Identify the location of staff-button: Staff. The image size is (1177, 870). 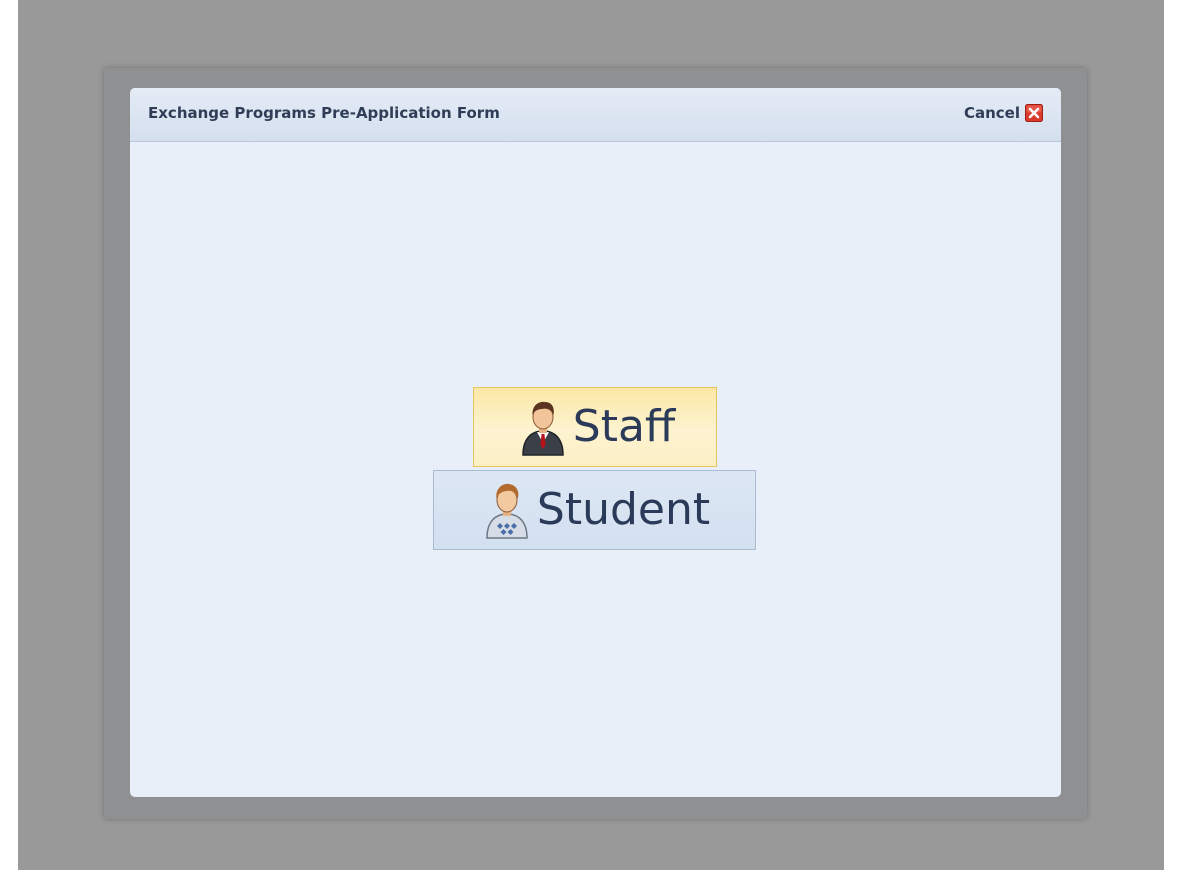
(595, 427).